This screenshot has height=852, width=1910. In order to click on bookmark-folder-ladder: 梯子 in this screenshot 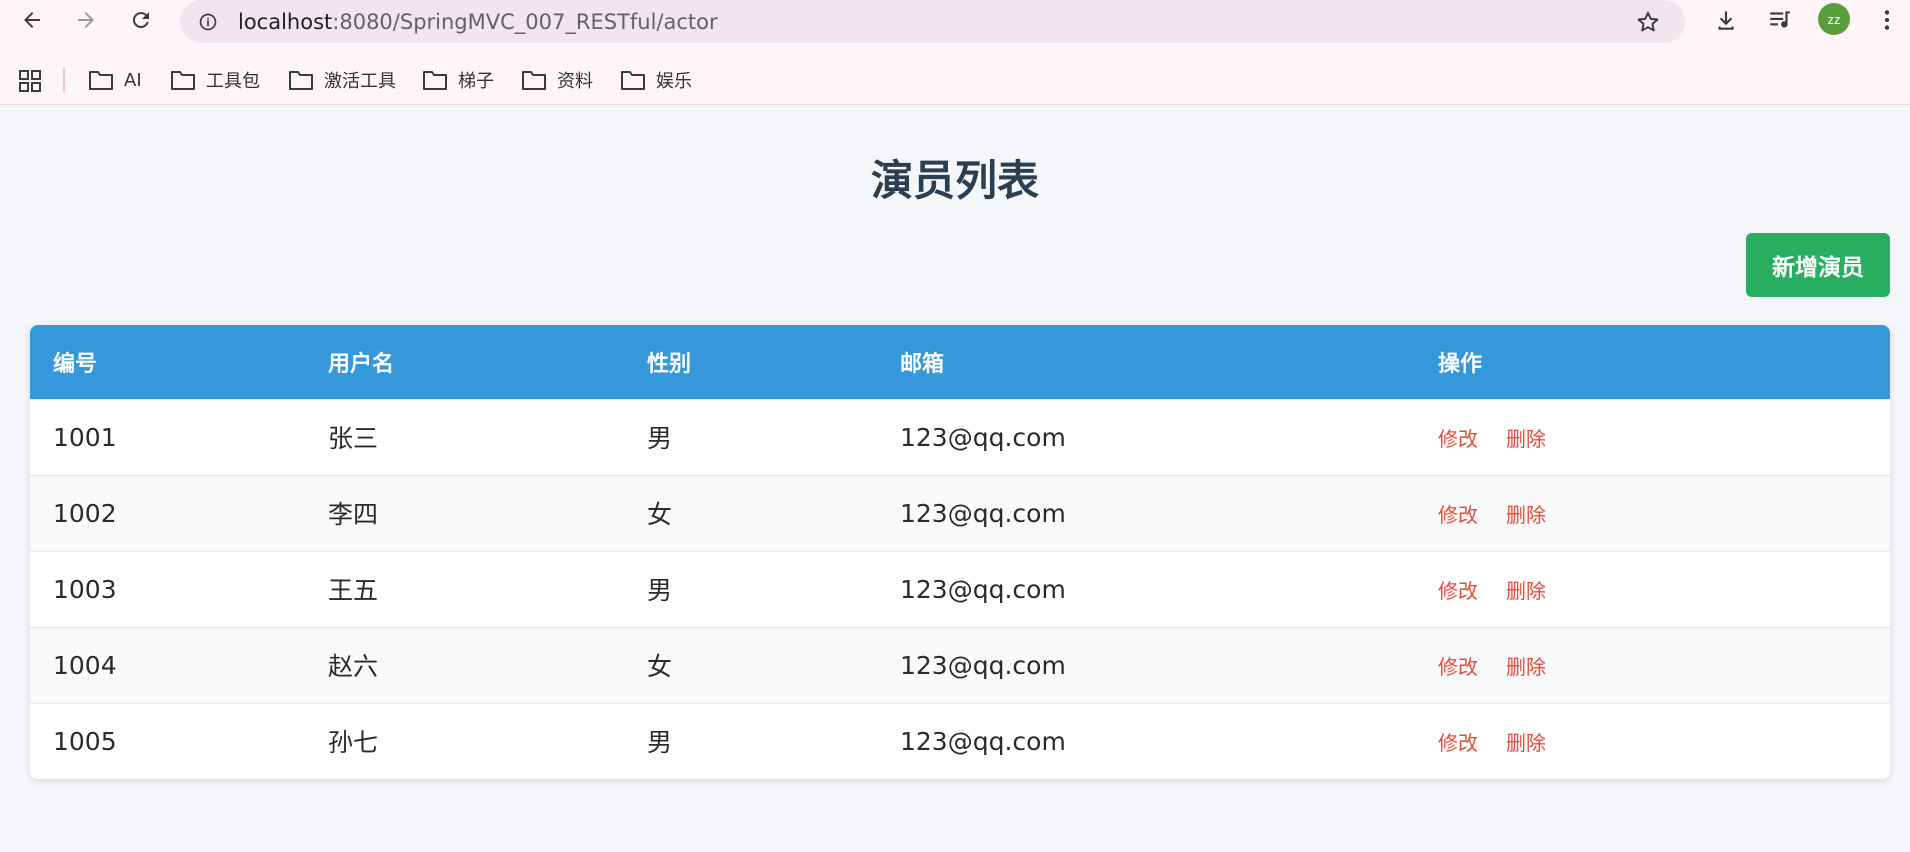, I will do `click(458, 80)`.